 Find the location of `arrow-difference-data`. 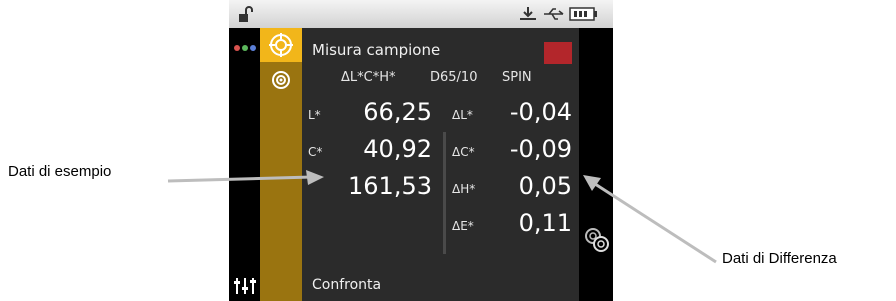

arrow-difference-data is located at coordinates (654, 222).